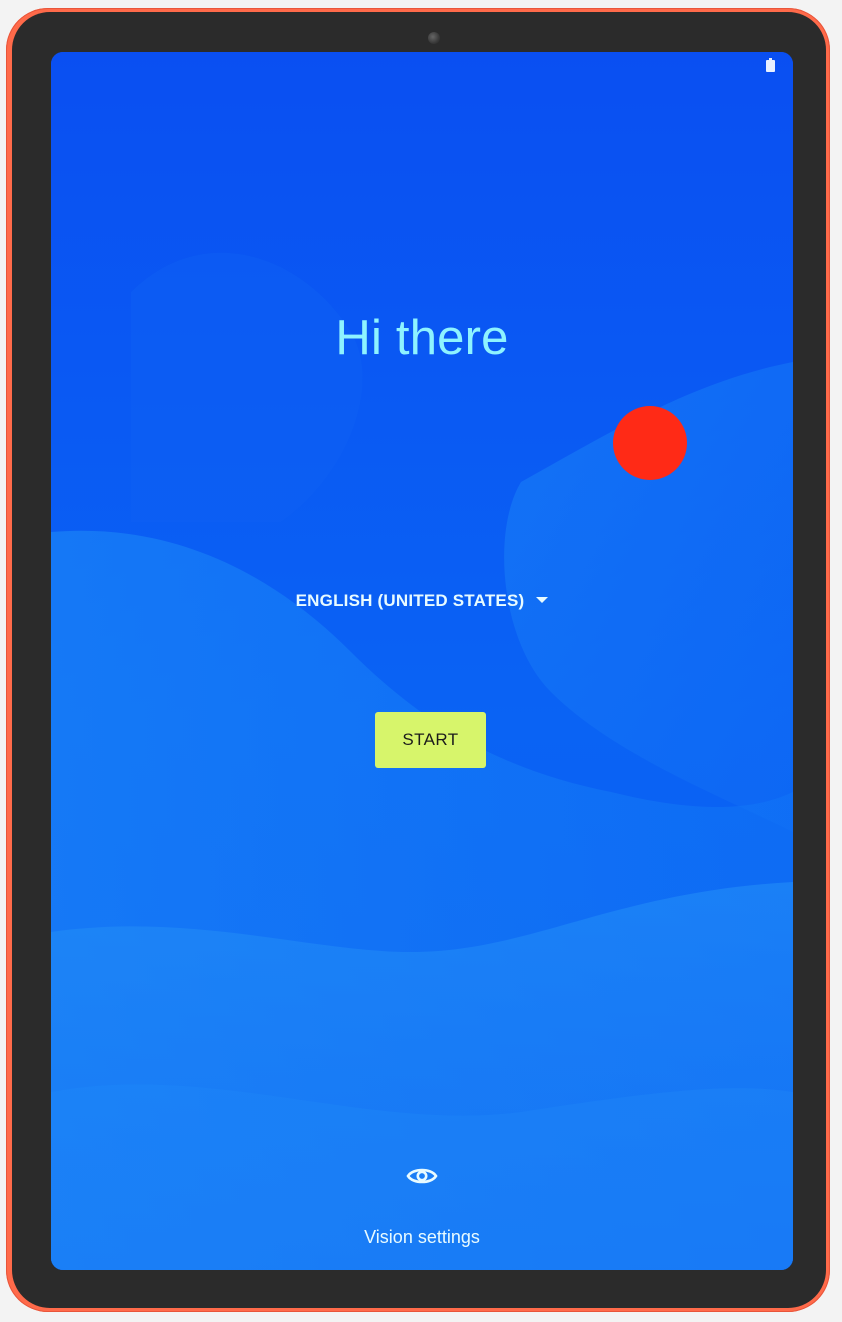 The image size is (842, 1322). I want to click on vision-settings-link: Vision settings, so click(422, 1237).